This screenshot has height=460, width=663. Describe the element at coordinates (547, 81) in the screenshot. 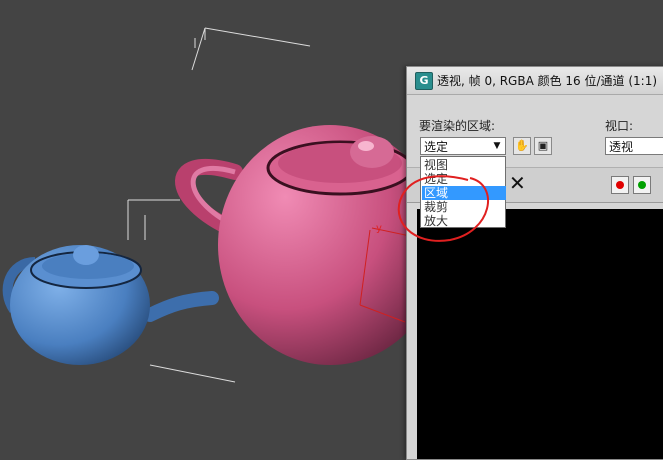

I see `window-title: 透视, 帧 0, RGBA 颜色 16 位/通道 (1:1)` at that location.